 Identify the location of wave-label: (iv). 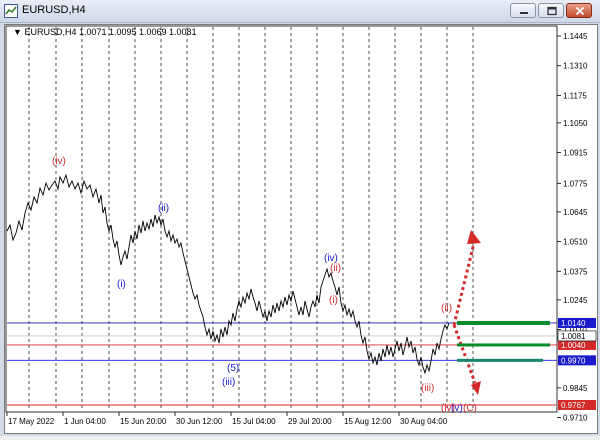
(59, 161).